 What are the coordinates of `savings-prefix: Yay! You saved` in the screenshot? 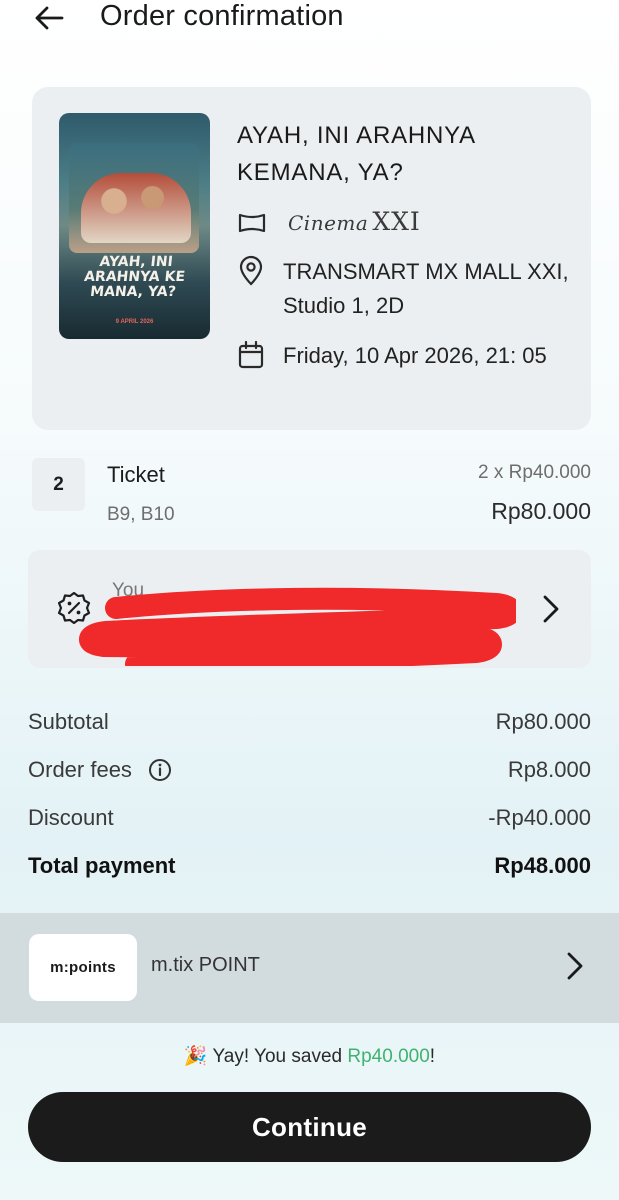 It's located at (280, 1056).